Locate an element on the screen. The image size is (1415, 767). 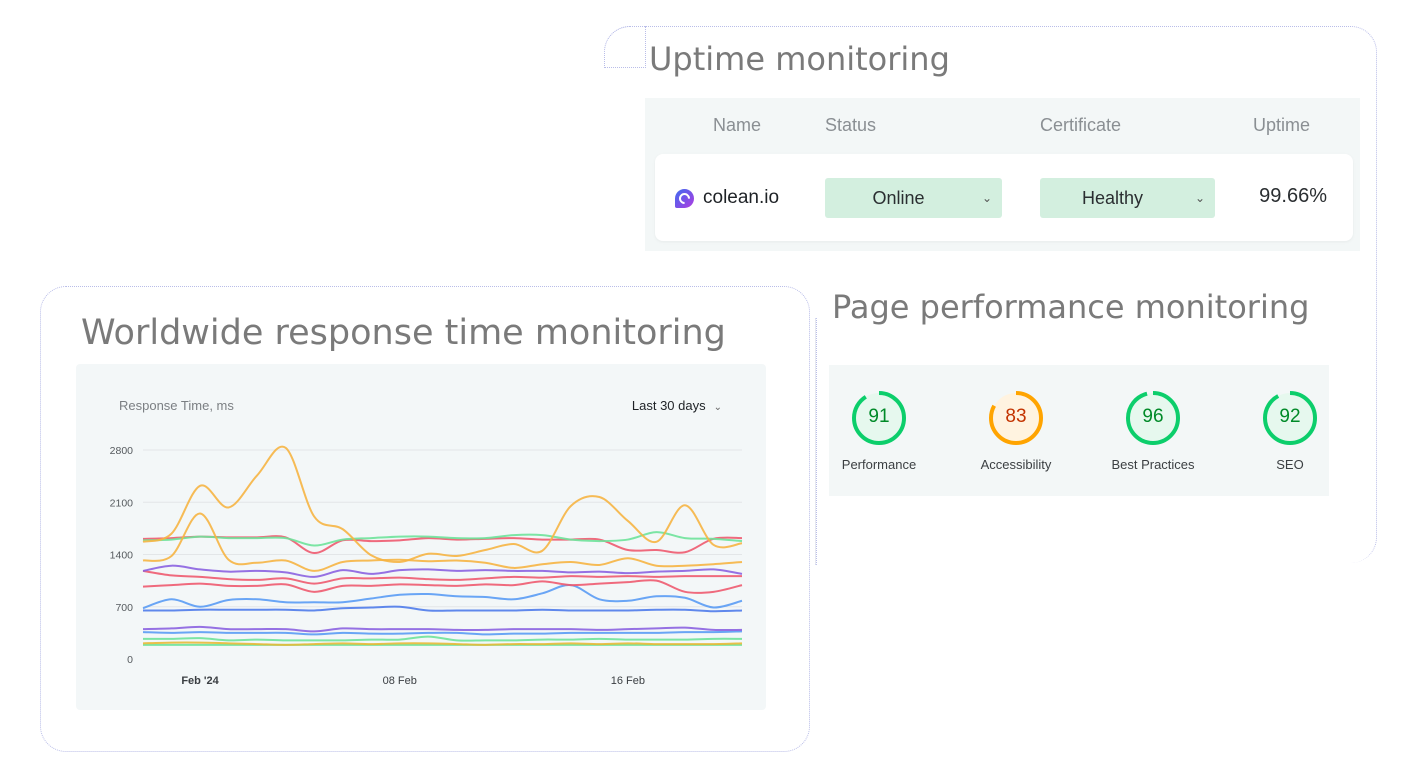
chart-title: Response Time, ms is located at coordinates (176, 405).